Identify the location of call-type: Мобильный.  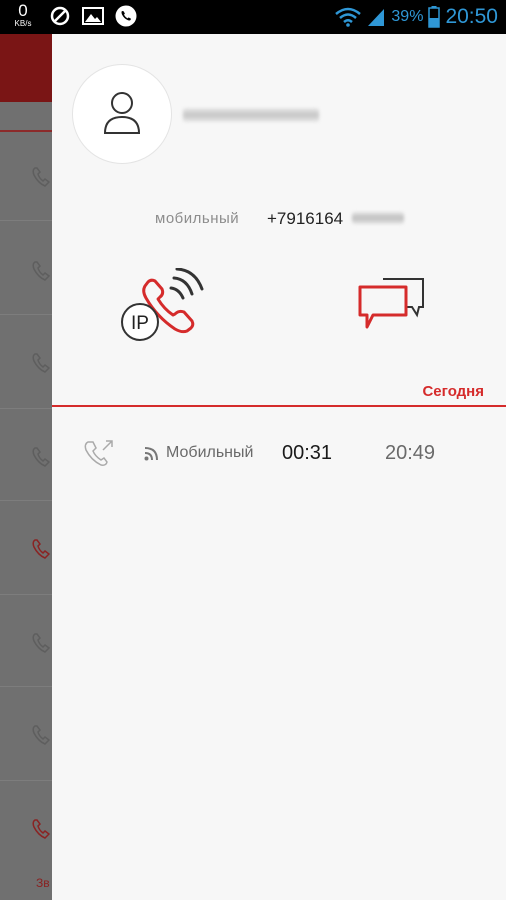
(210, 452).